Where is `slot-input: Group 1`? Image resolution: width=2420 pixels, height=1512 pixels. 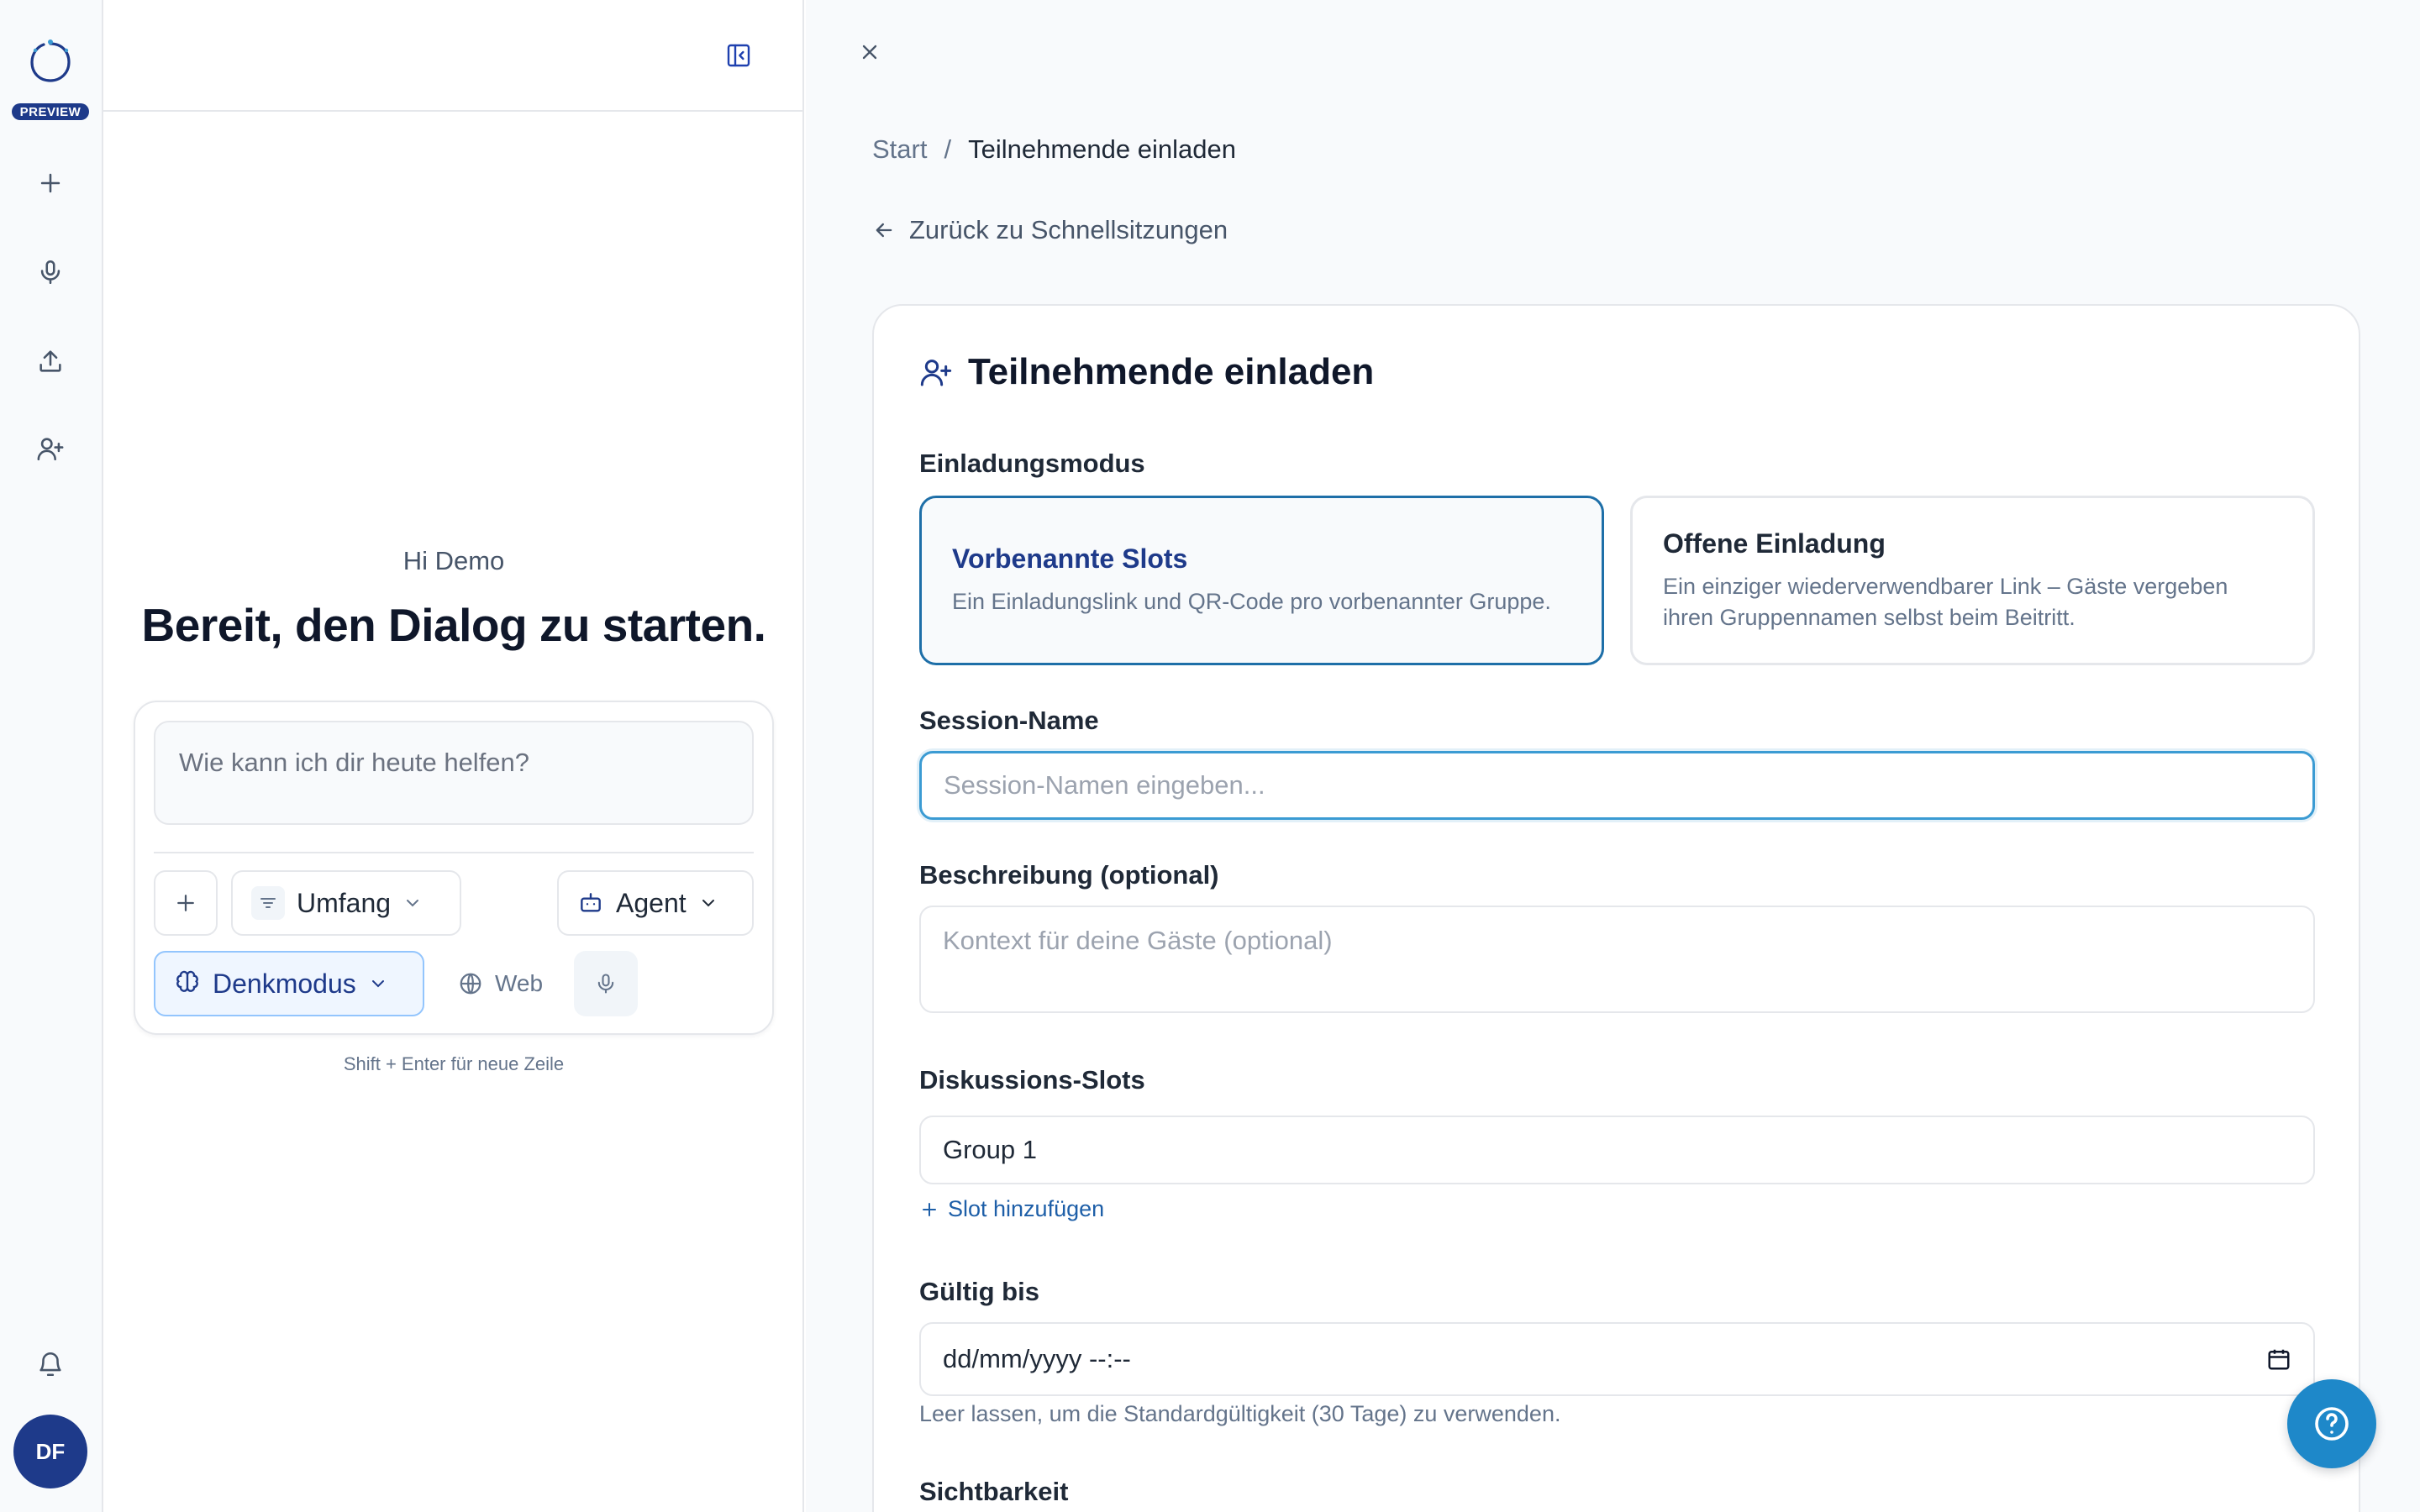
slot-input: Group 1 is located at coordinates (1617, 1150).